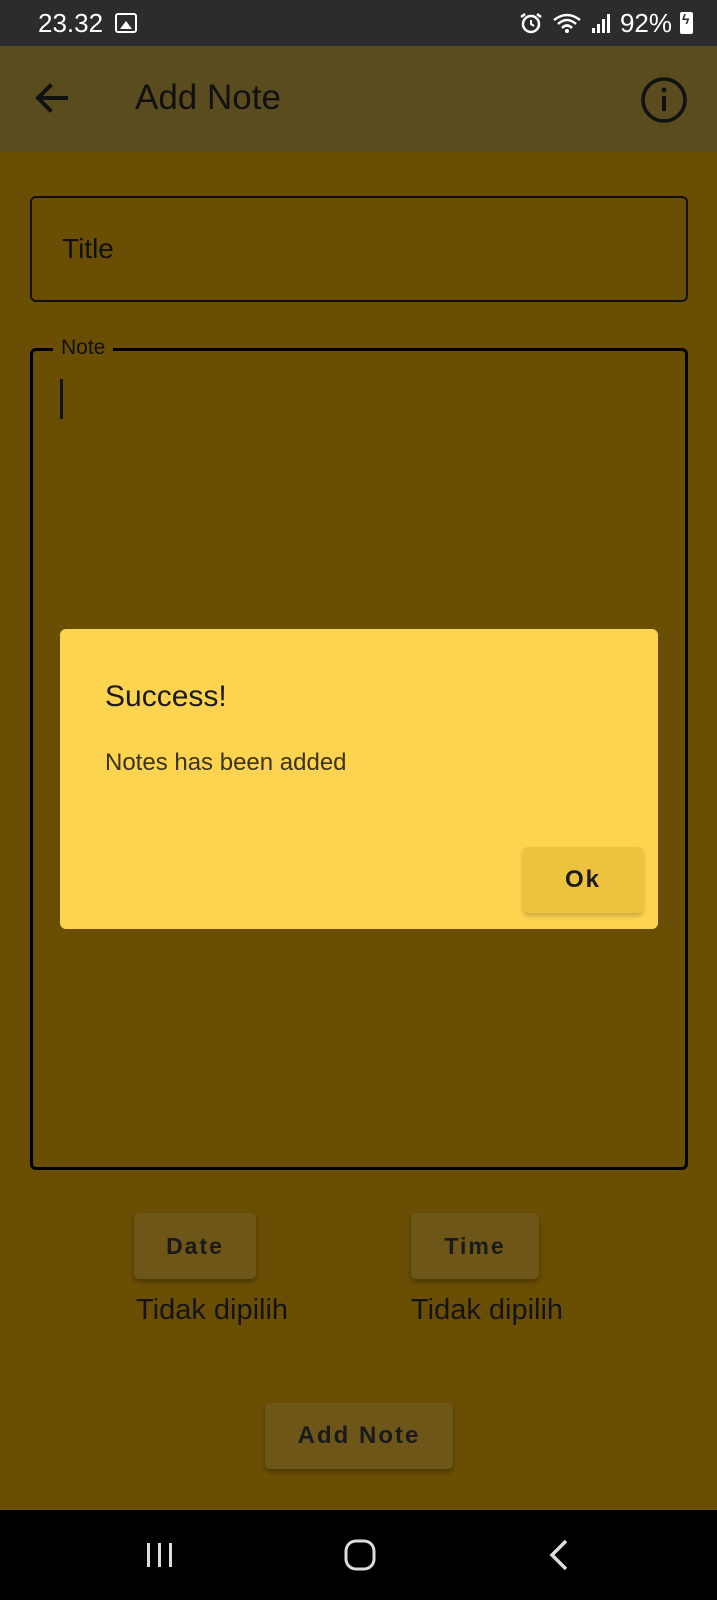 The image size is (717, 1600). I want to click on time-value: Tidak dipilih, so click(487, 1310).